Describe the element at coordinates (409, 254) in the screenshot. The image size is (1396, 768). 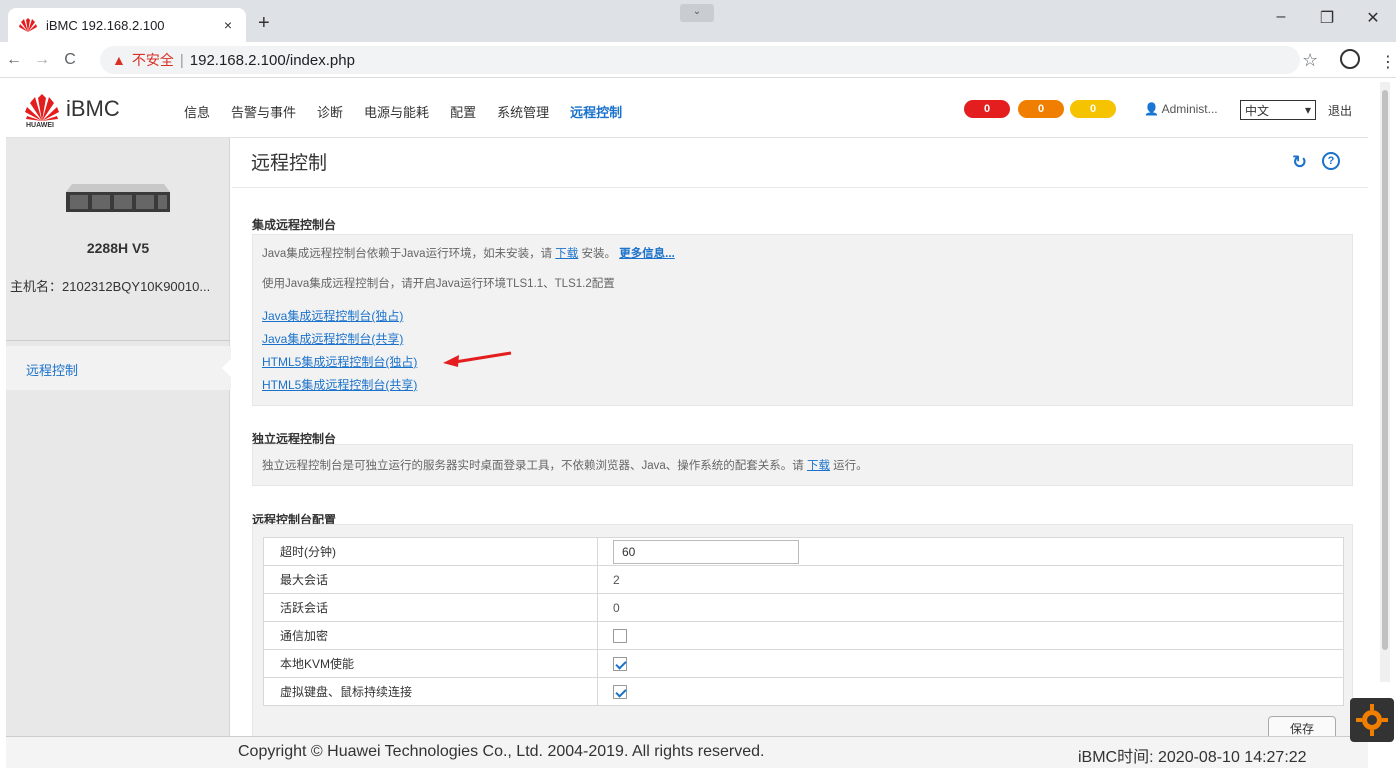
I see `desc-text: Java集成远程控制台依赖于Java运行环境，如未安装，请` at that location.